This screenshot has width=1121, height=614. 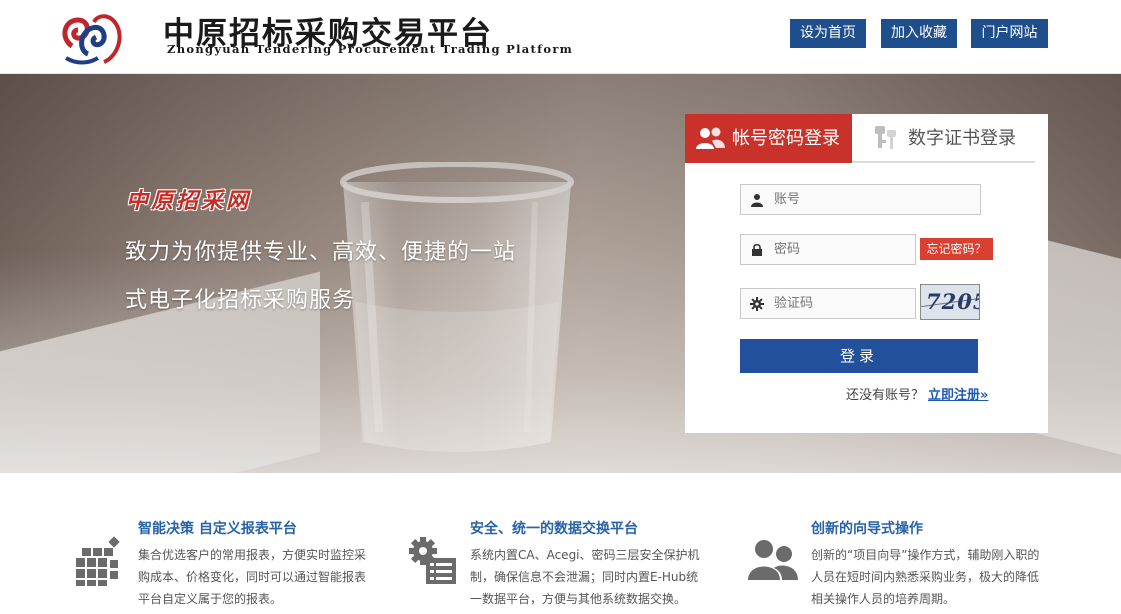 What do you see at coordinates (321, 252) in the screenshot?
I see `slogan-line-1: 致力为你提供专业、高效、便捷的一站` at bounding box center [321, 252].